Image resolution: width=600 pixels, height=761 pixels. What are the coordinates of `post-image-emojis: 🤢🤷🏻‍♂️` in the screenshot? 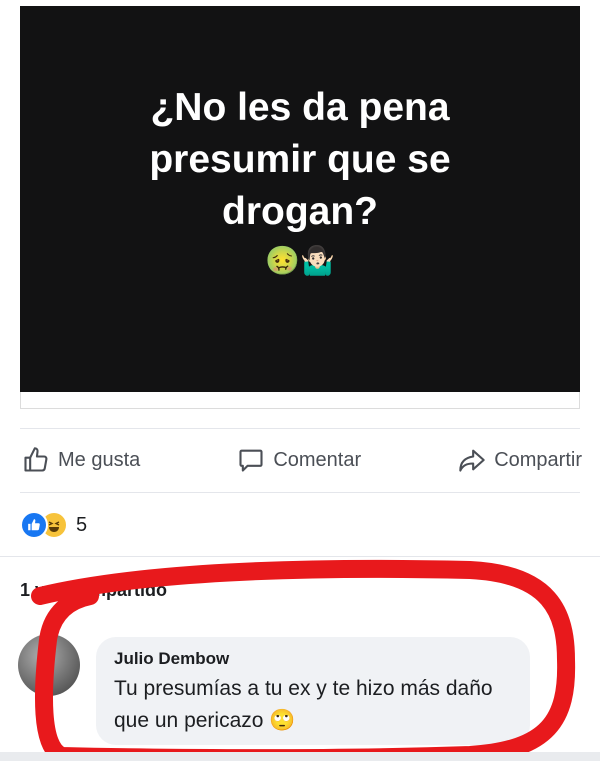 It's located at (300, 260).